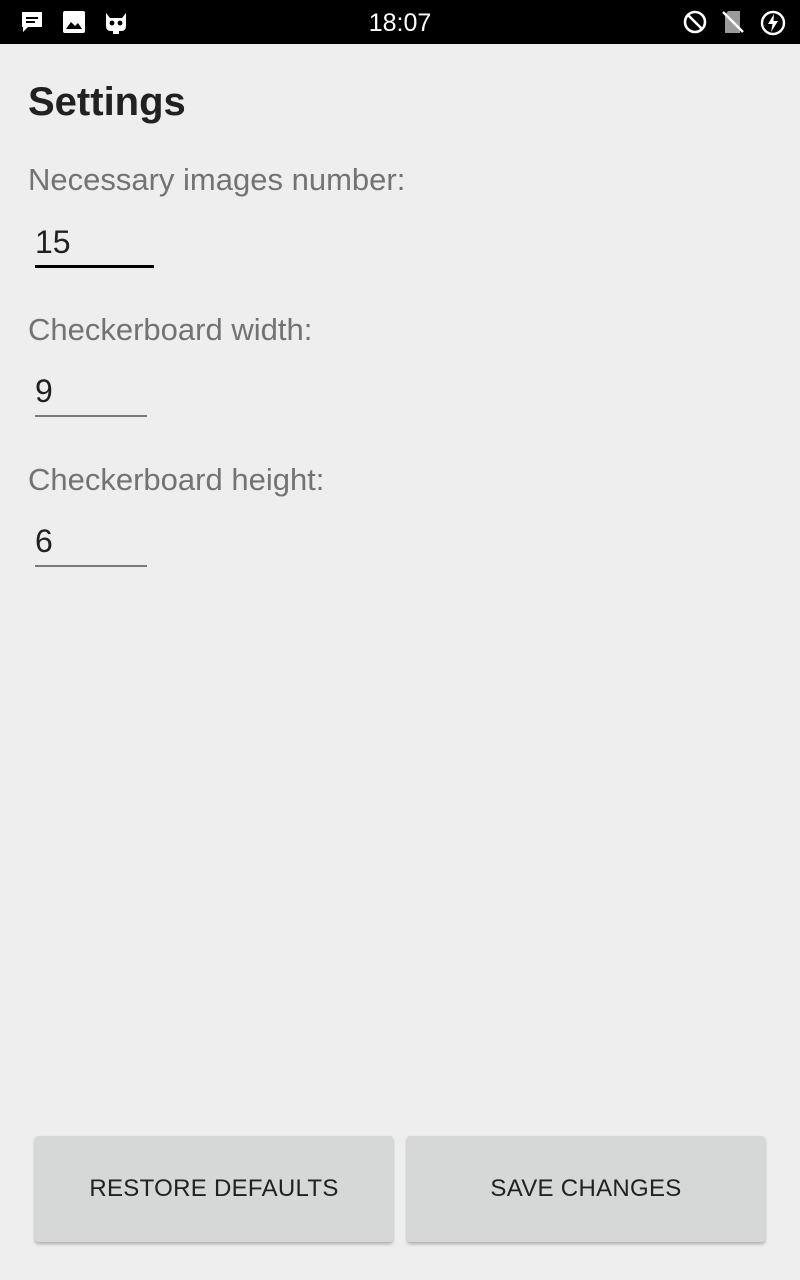 Image resolution: width=800 pixels, height=1280 pixels. I want to click on images-number-input: 15, so click(94, 243).